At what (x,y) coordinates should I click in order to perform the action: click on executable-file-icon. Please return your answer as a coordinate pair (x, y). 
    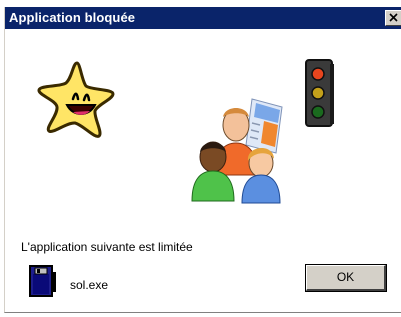
    Looking at the image, I should click on (42, 281).